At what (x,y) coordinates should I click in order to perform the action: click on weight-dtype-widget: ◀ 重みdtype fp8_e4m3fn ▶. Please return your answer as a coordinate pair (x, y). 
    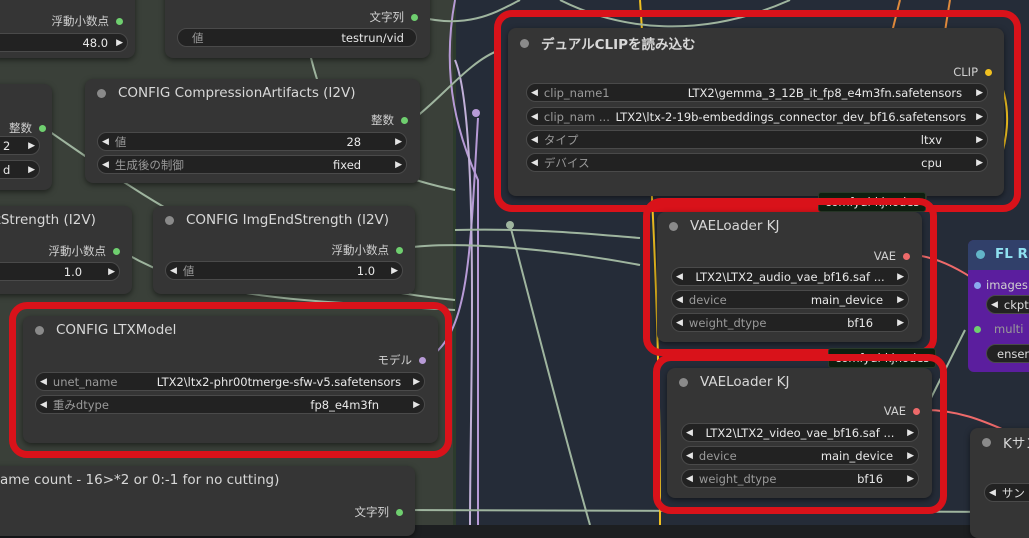
    Looking at the image, I should click on (230, 404).